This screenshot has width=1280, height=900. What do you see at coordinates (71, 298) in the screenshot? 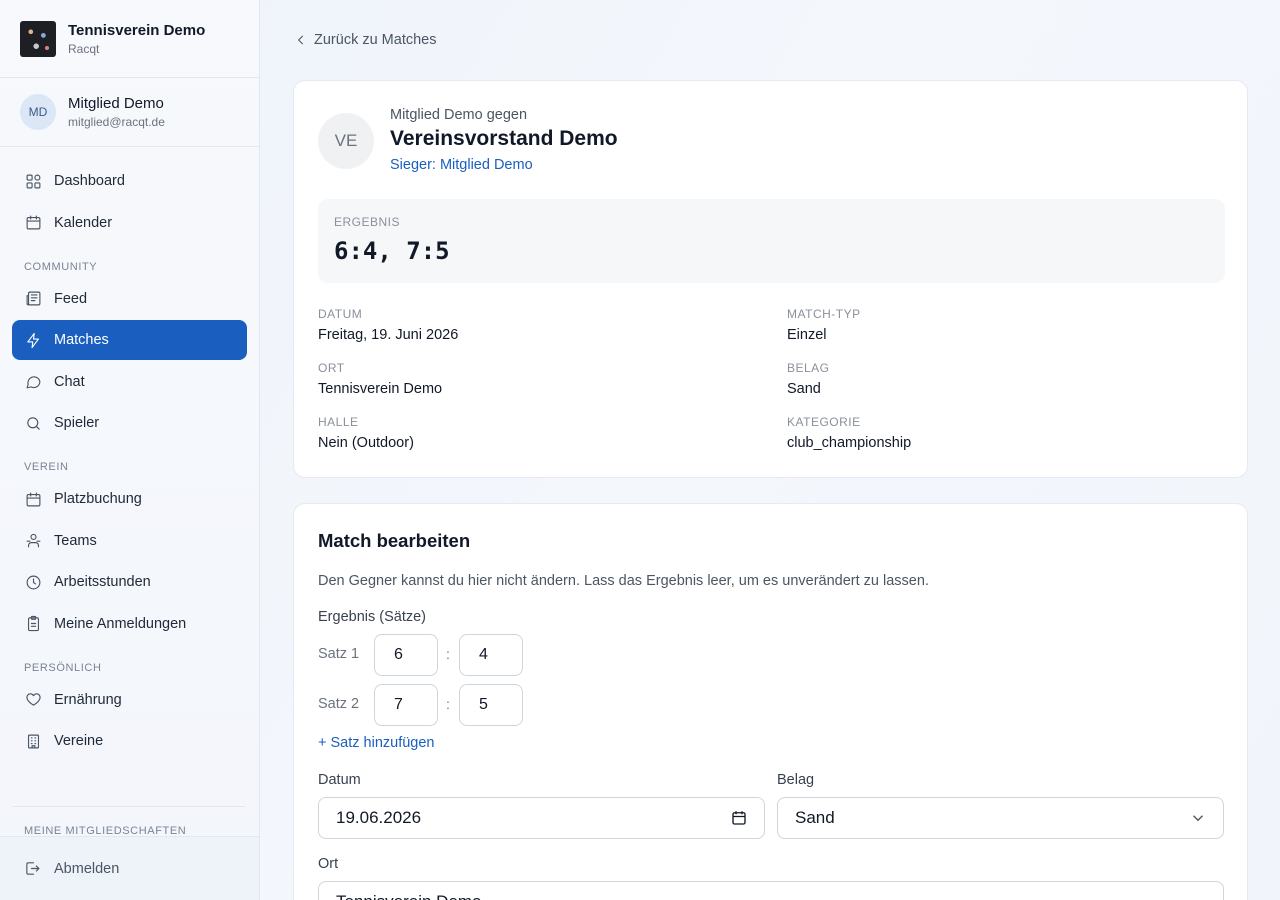
I see `nav-label-feed: Feed` at bounding box center [71, 298].